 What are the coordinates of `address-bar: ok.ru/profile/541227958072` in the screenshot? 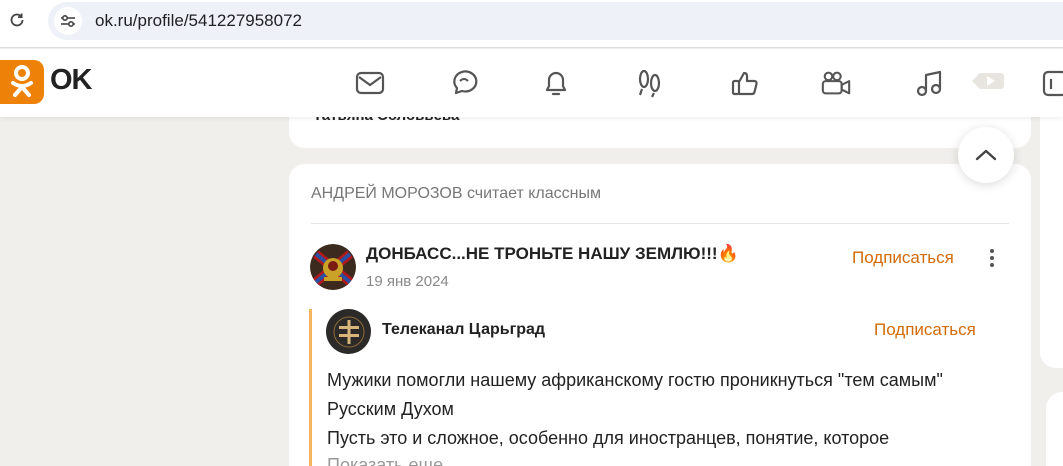 It's located at (555, 21).